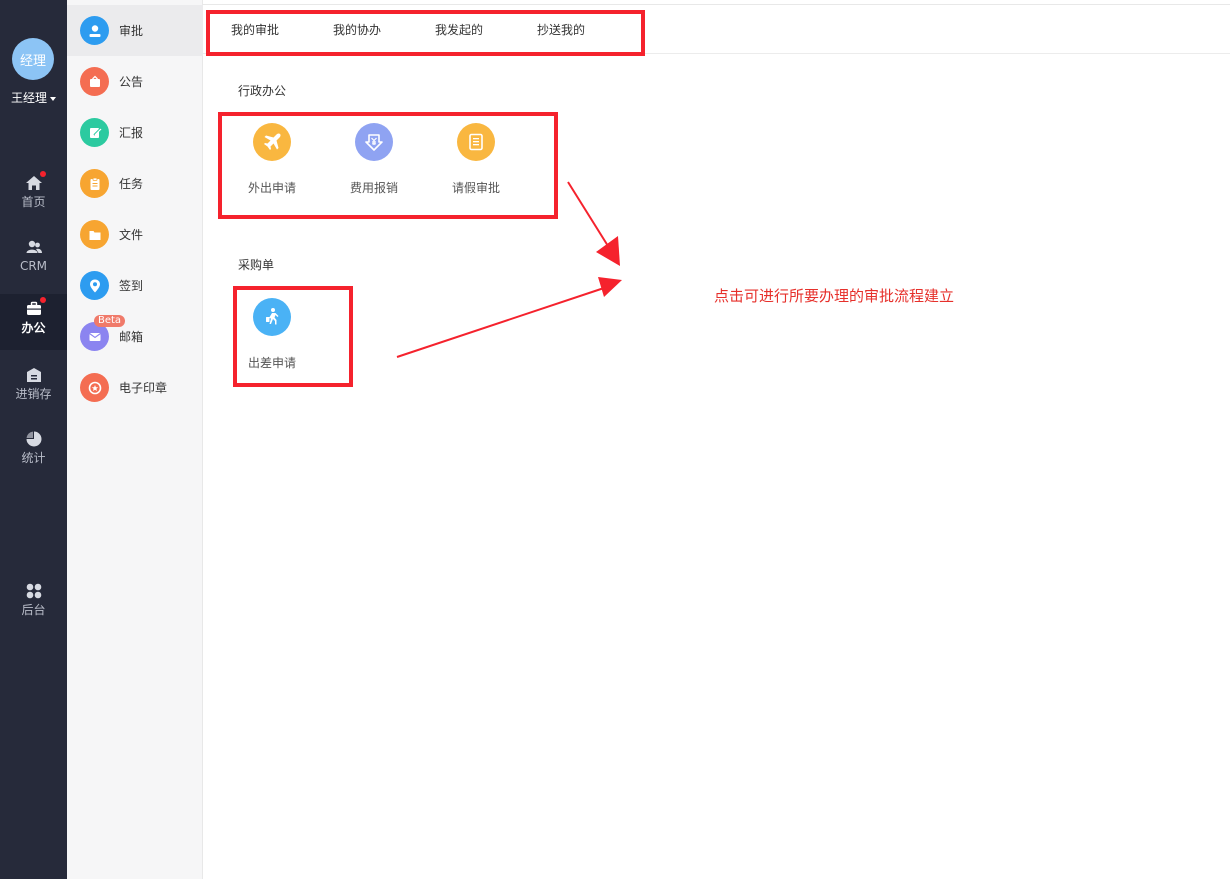 The width and height of the screenshot is (1230, 879). What do you see at coordinates (131, 235) in the screenshot?
I see `menu-item-label: 文件` at bounding box center [131, 235].